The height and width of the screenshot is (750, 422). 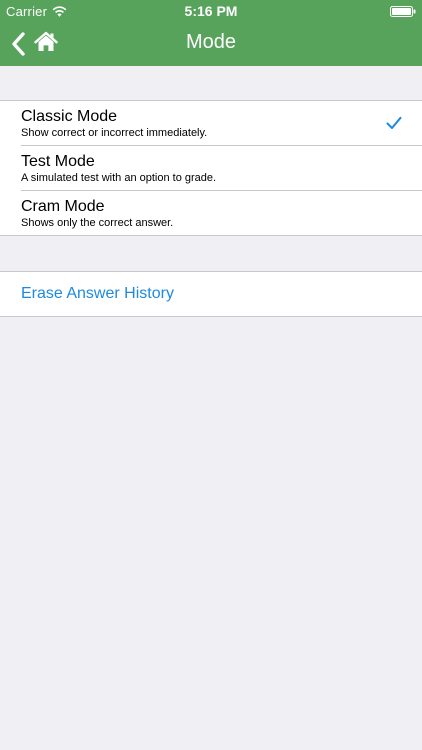 I want to click on status-bar: Carrier 5:16 PM, so click(x=211, y=11).